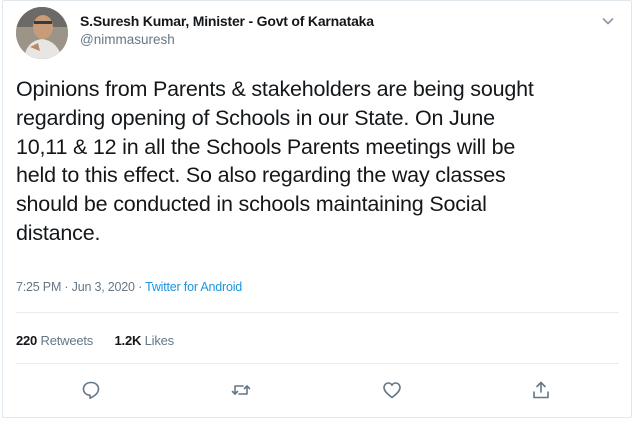  Describe the element at coordinates (159, 340) in the screenshot. I see `likes-label: Likes` at that location.